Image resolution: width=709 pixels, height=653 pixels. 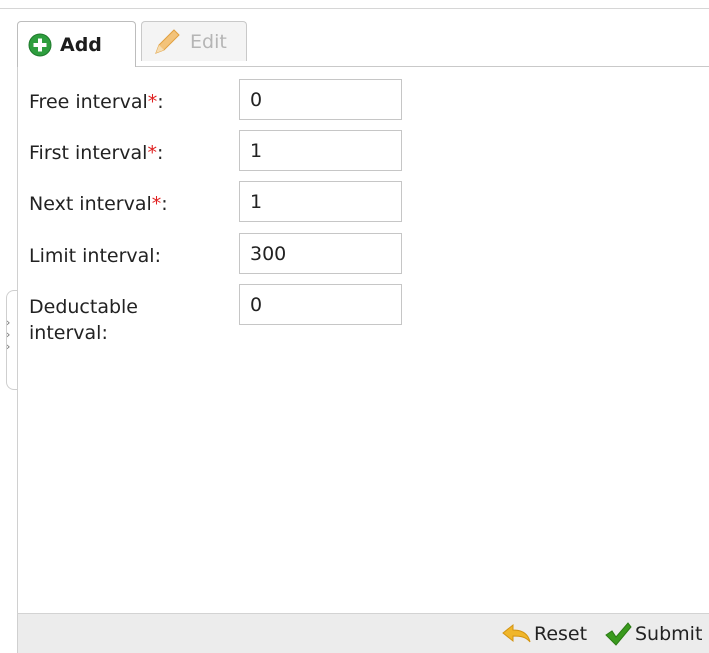 I want to click on submit-button: Submit, so click(x=653, y=634).